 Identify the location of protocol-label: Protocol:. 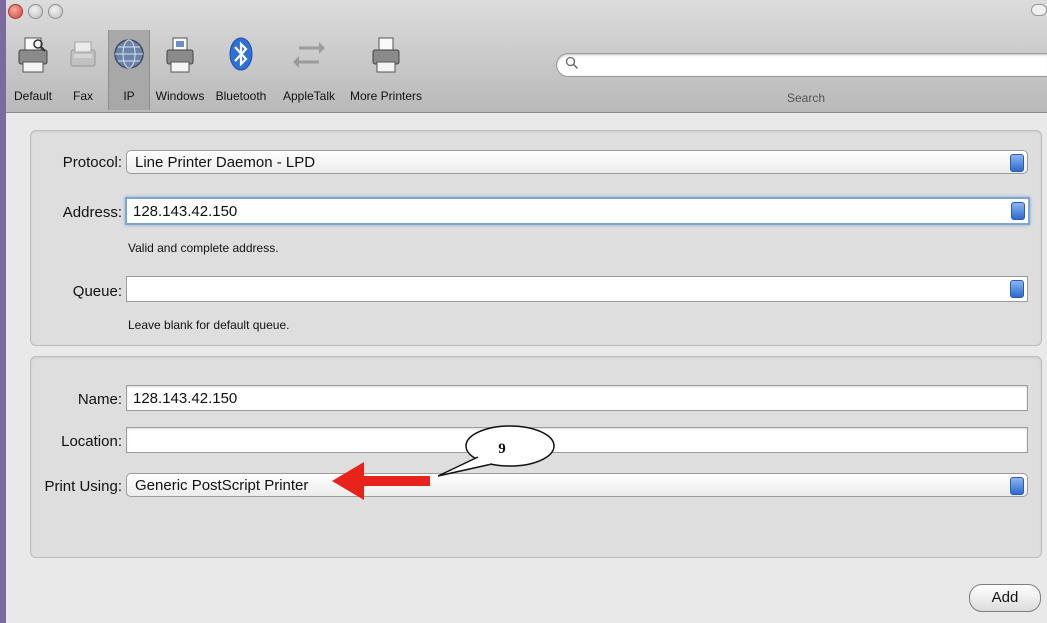
(92, 162).